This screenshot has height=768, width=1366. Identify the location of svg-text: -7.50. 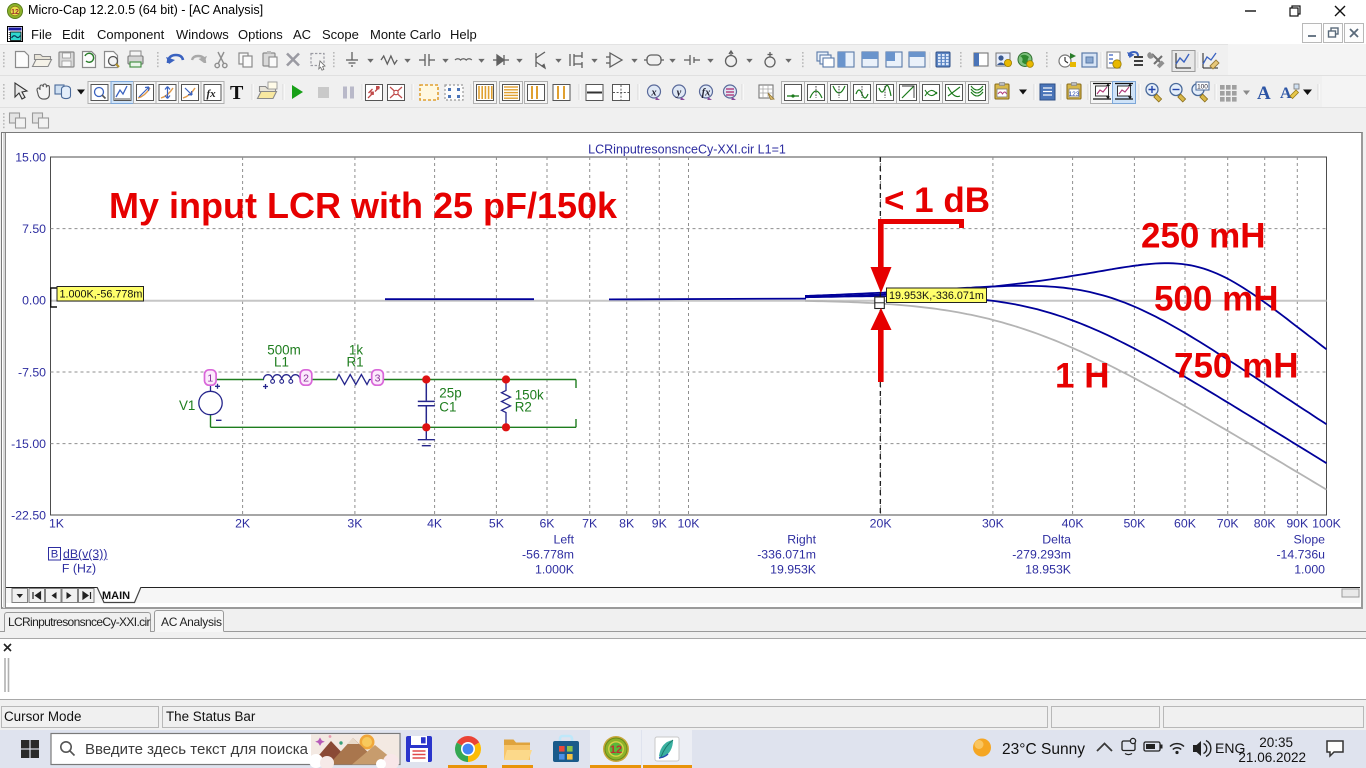
(32, 372).